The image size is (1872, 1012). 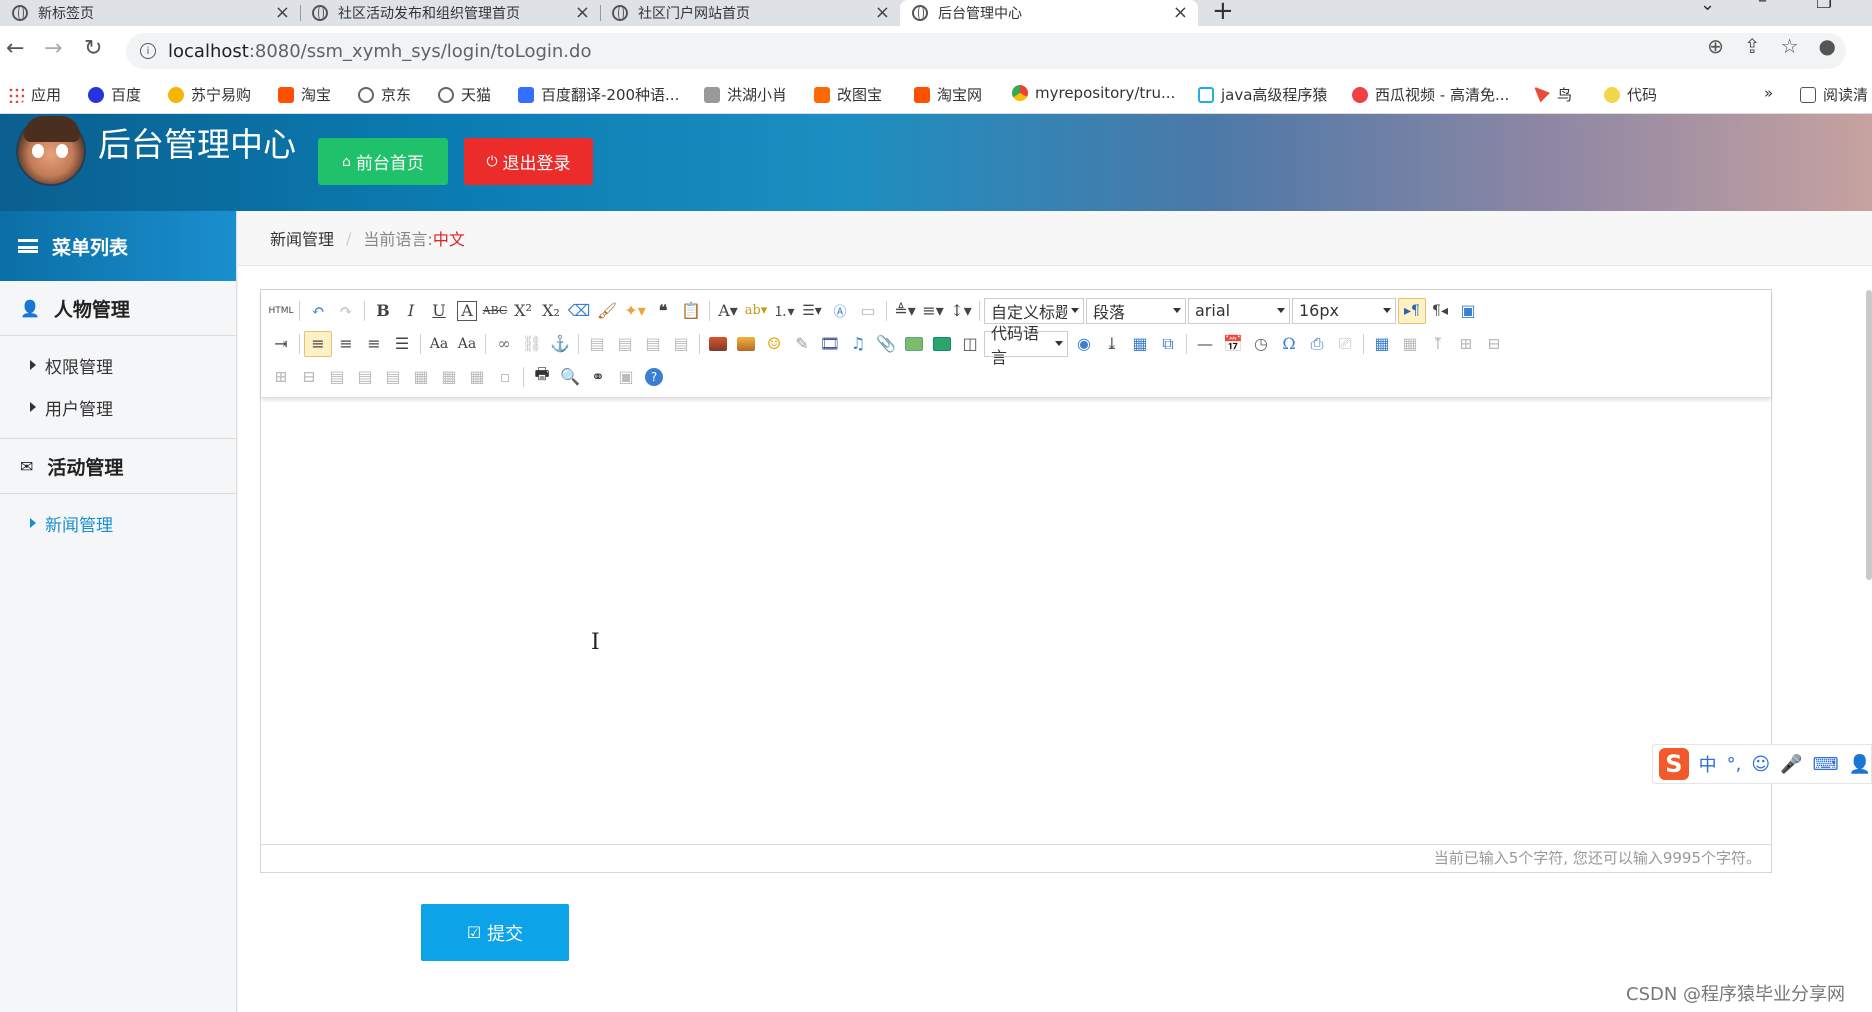 I want to click on delete-row-icon: ⊟, so click(x=1494, y=344).